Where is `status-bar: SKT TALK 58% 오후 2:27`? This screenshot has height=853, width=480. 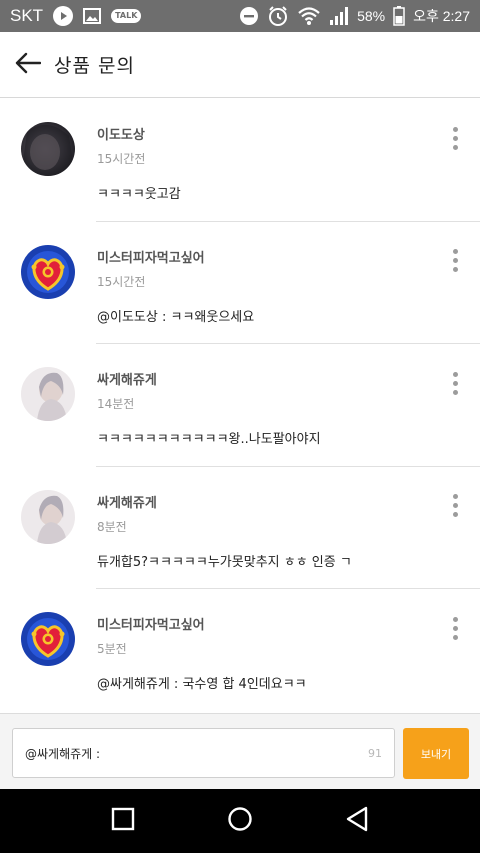 status-bar: SKT TALK 58% 오후 2:27 is located at coordinates (240, 16).